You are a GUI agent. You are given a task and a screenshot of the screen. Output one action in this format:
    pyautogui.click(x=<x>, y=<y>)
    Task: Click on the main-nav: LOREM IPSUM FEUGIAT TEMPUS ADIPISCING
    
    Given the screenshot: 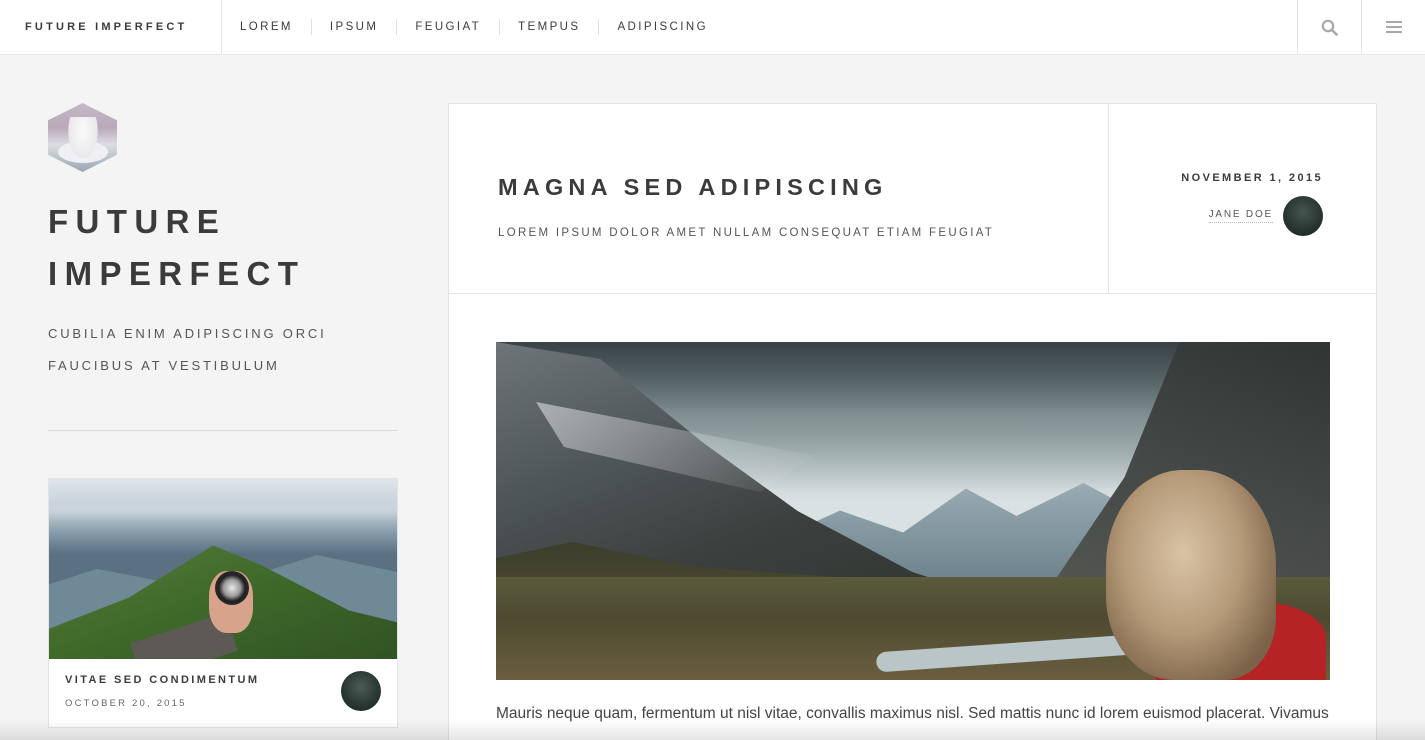 What is the action you would take?
    pyautogui.click(x=474, y=27)
    